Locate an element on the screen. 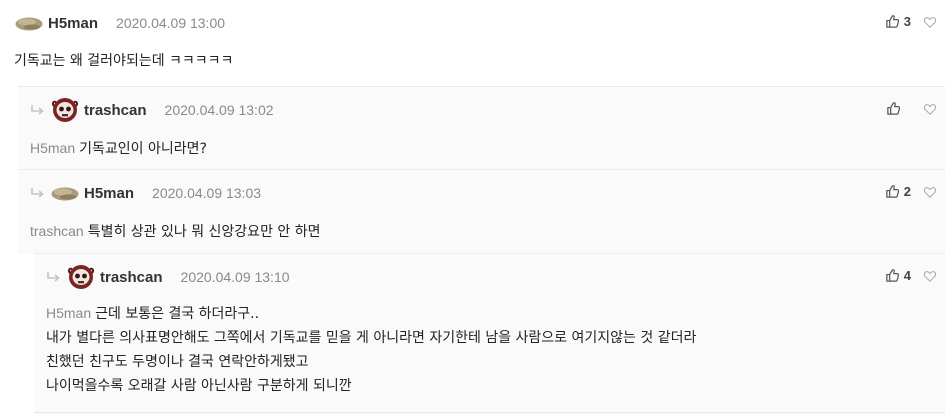 The height and width of the screenshot is (415, 945). comment-date: 2020.04.09 13:03 is located at coordinates (207, 193).